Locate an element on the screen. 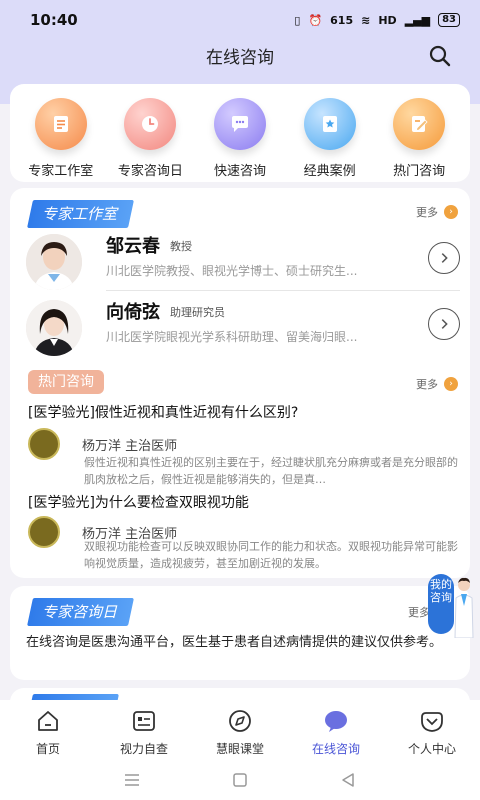  quick-item-expert-day: 专家咨询日 is located at coordinates (151, 140).